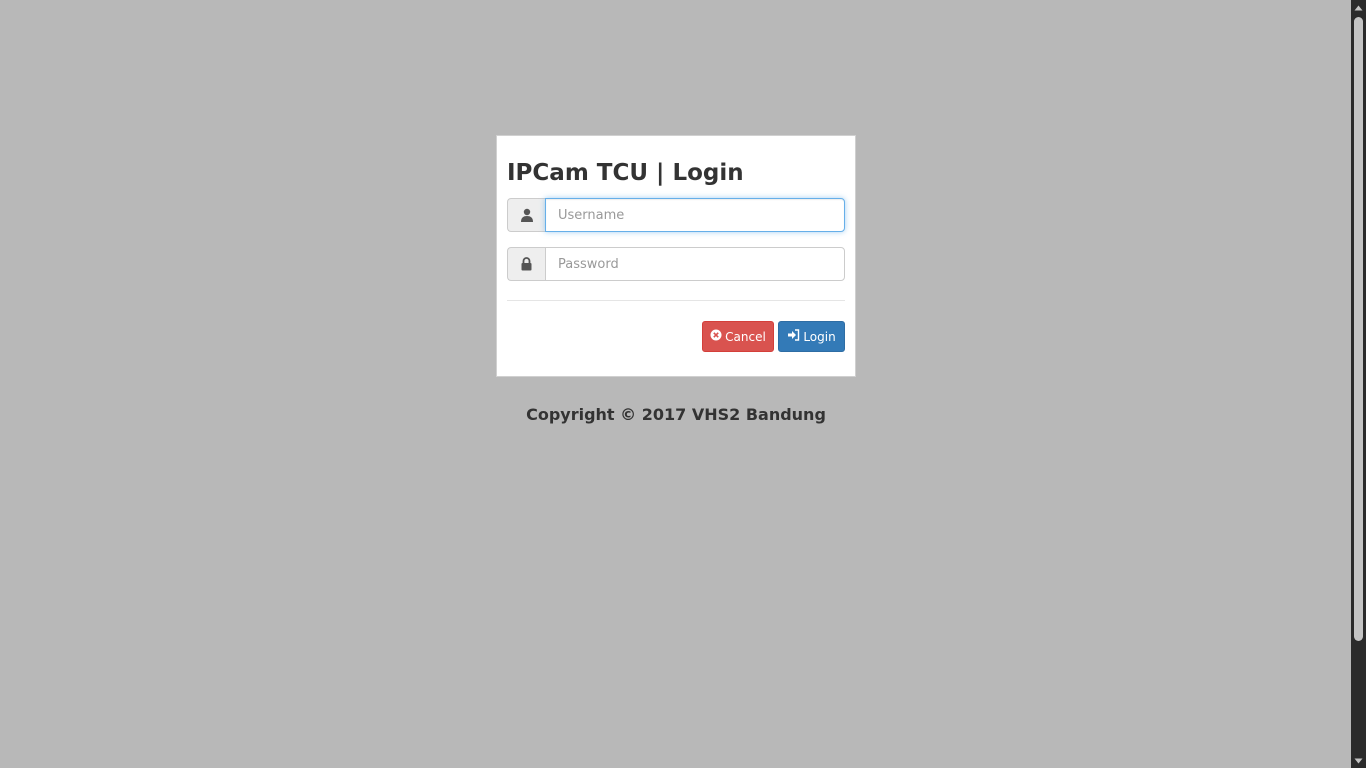 The width and height of the screenshot is (1366, 768). Describe the element at coordinates (625, 173) in the screenshot. I see `page-title: IPCam TCU | Login` at that location.